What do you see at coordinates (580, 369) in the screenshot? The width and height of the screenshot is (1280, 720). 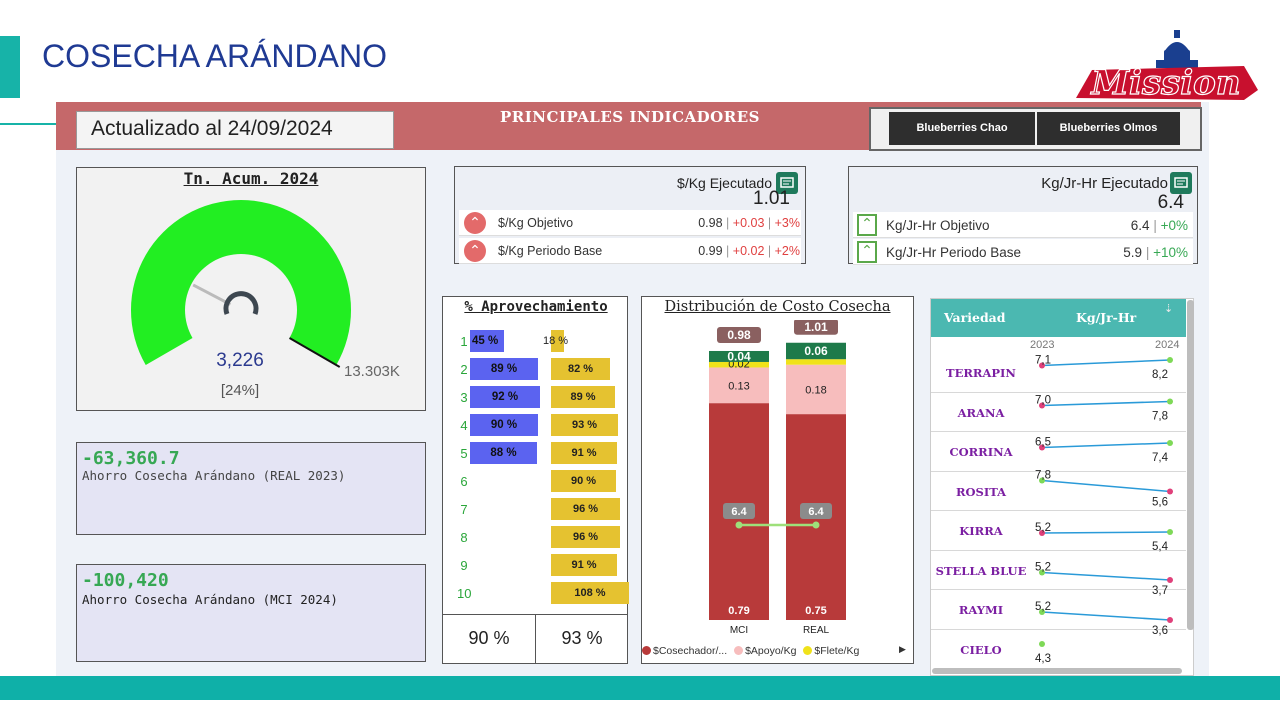 I see `aprovechamiento-bar-b: 82 %` at bounding box center [580, 369].